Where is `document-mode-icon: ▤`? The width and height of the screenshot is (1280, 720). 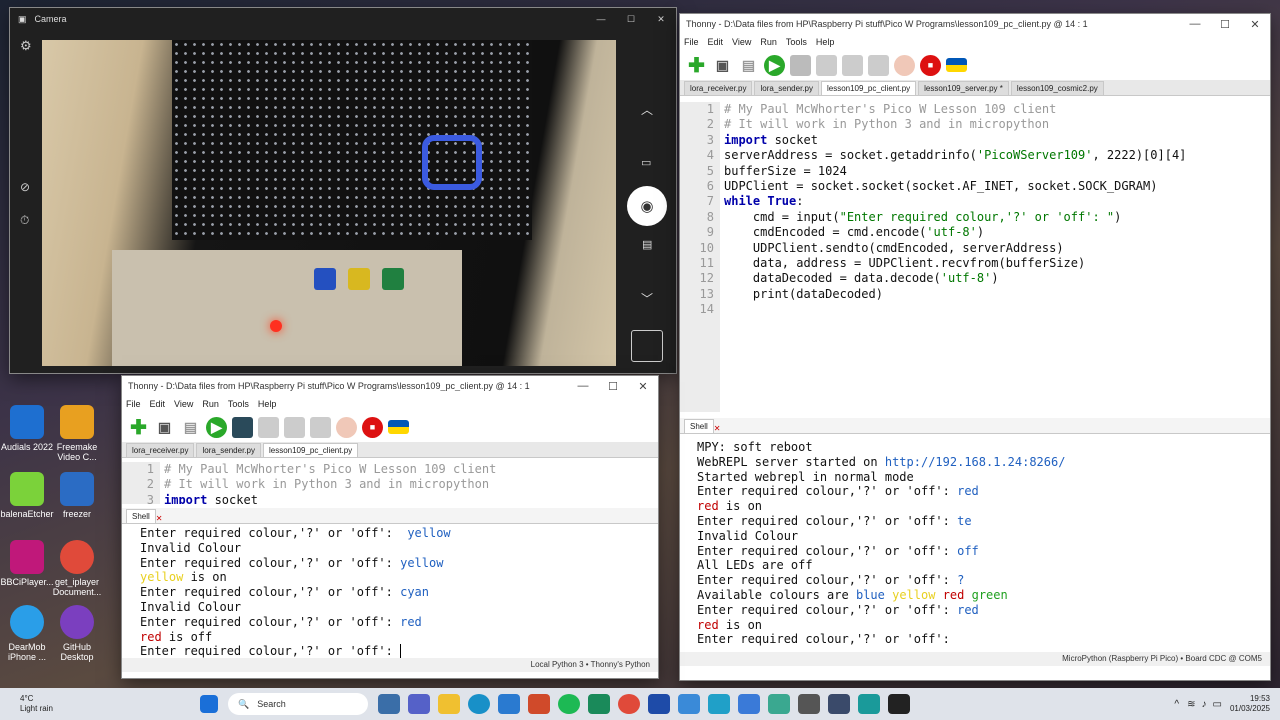
document-mode-icon: ▤ is located at coordinates (647, 244).